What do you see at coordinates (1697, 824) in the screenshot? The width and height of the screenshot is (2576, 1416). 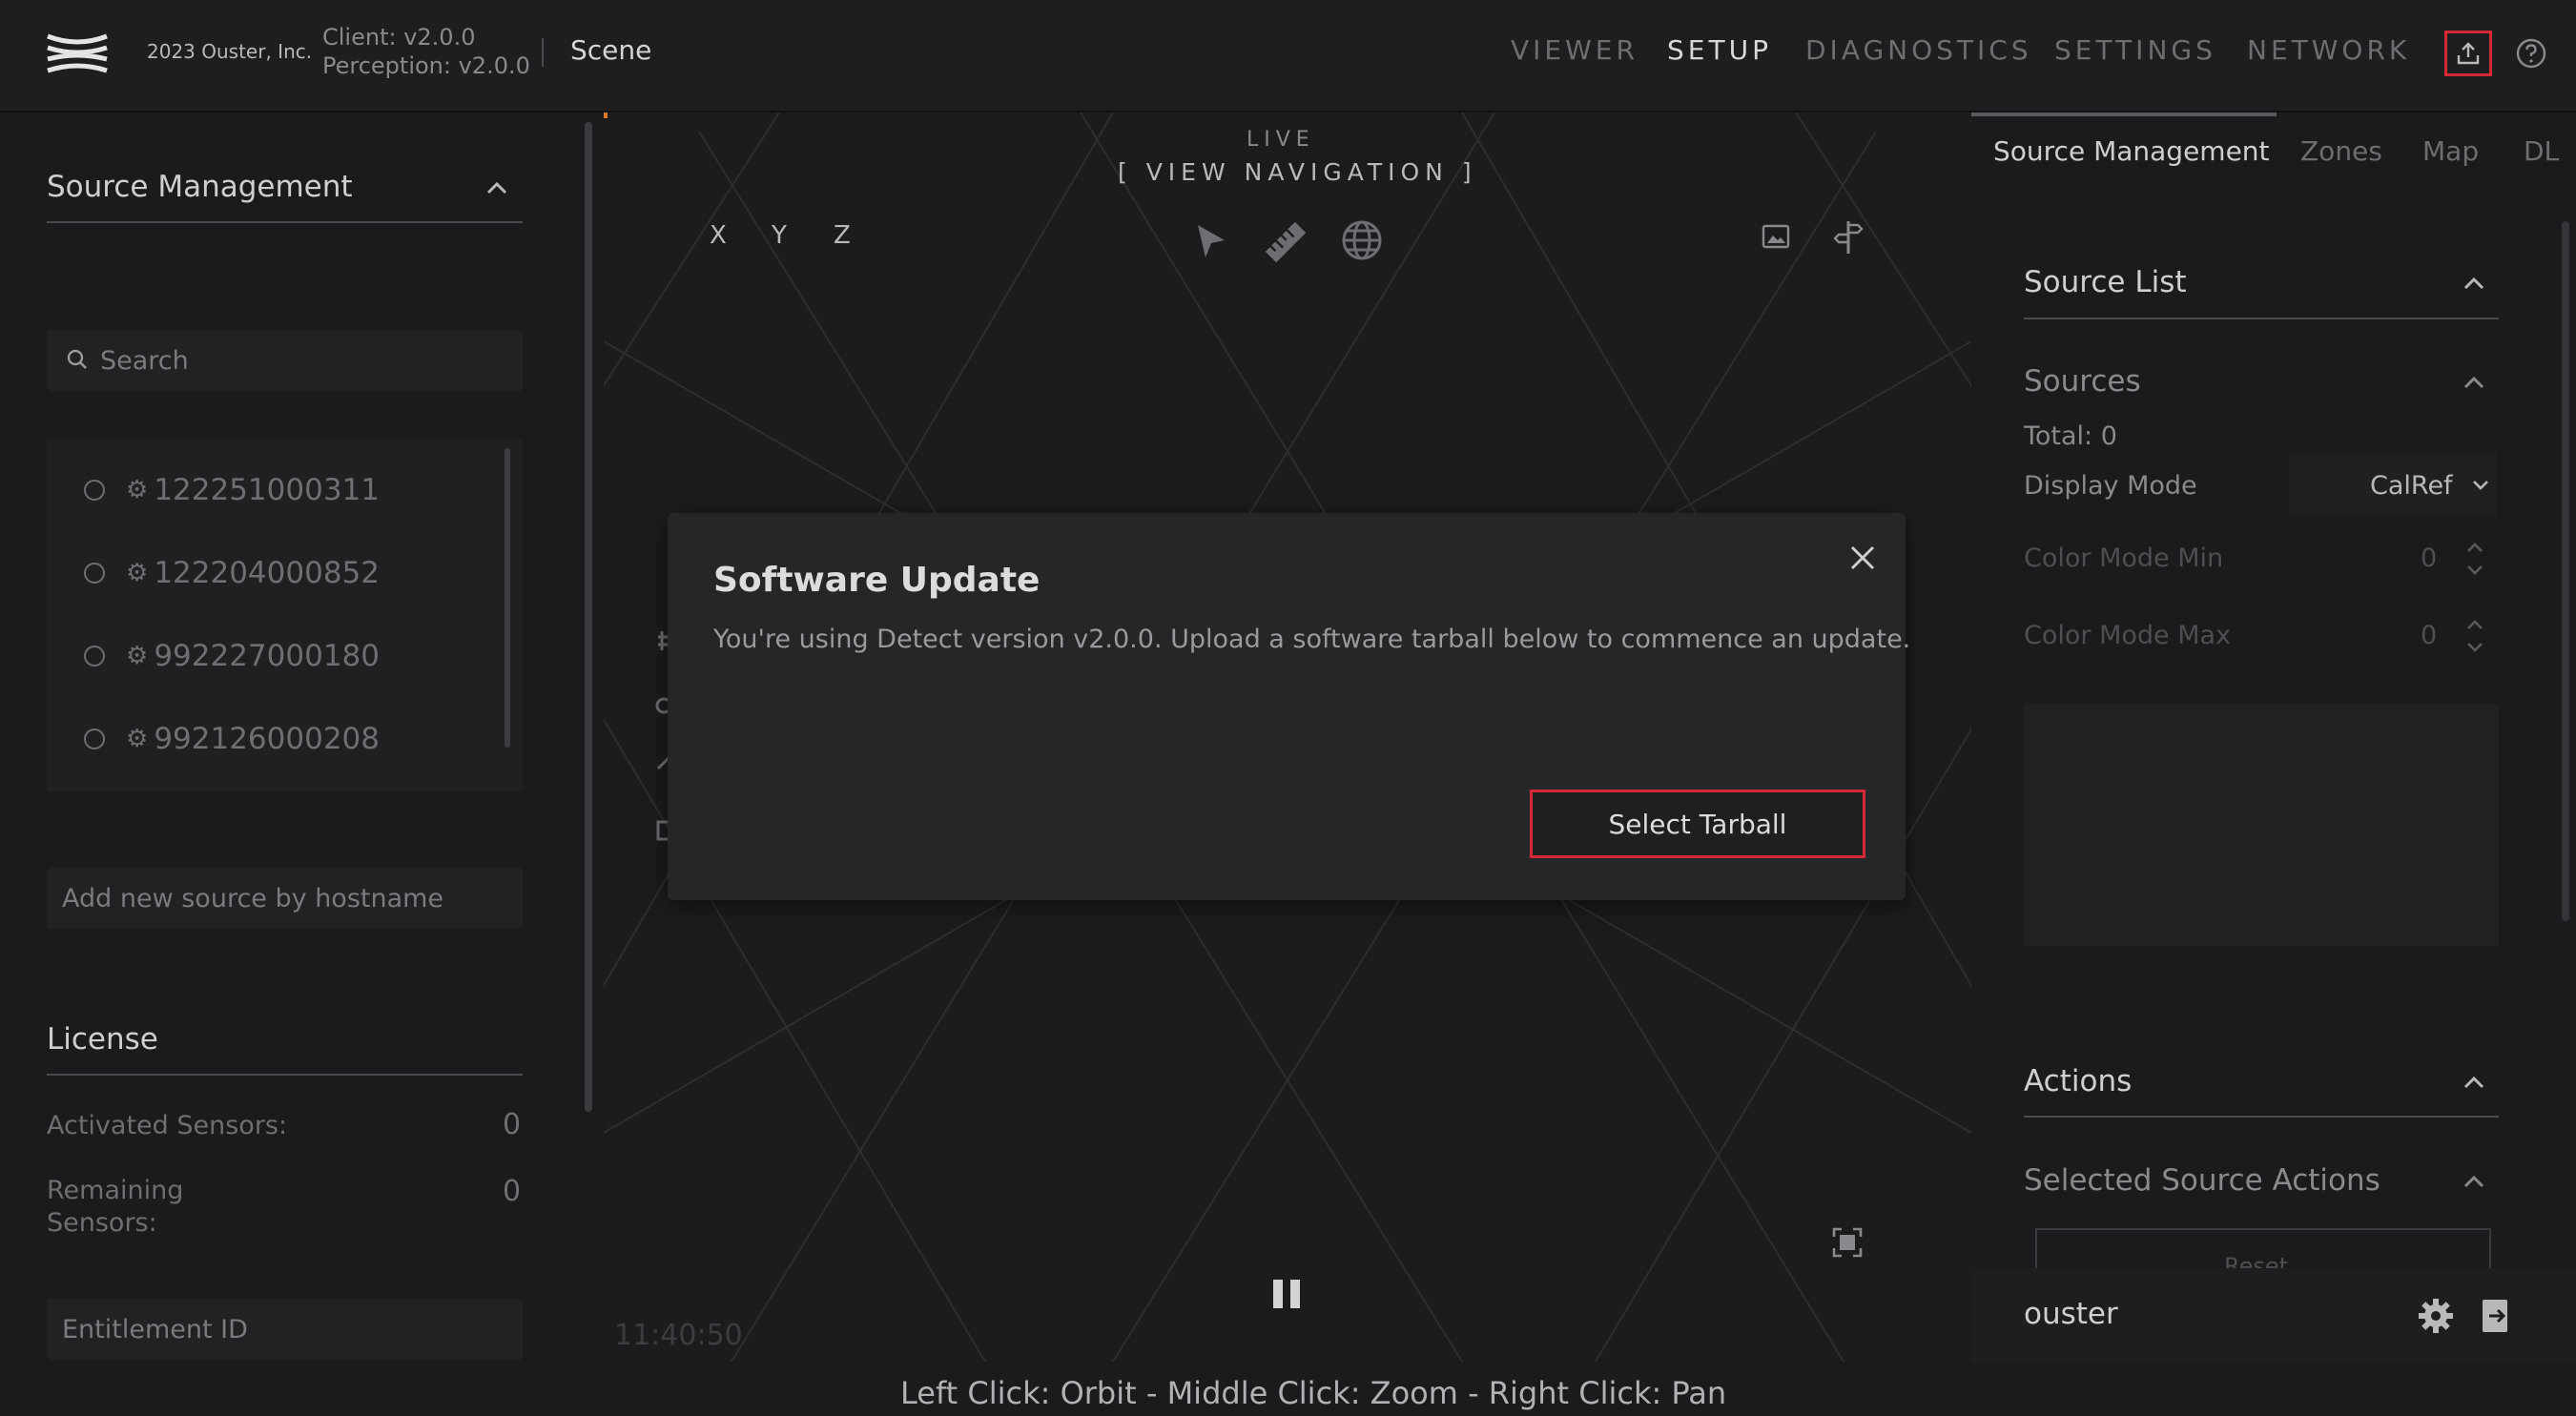 I see `select-tarball-button: Select Tarball` at bounding box center [1697, 824].